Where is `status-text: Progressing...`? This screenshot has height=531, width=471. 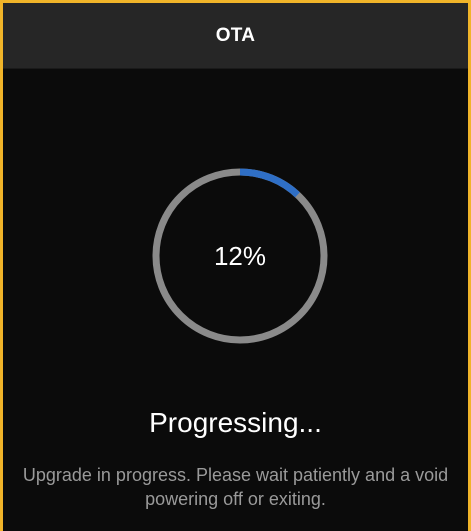
status-text: Progressing... is located at coordinates (235, 422).